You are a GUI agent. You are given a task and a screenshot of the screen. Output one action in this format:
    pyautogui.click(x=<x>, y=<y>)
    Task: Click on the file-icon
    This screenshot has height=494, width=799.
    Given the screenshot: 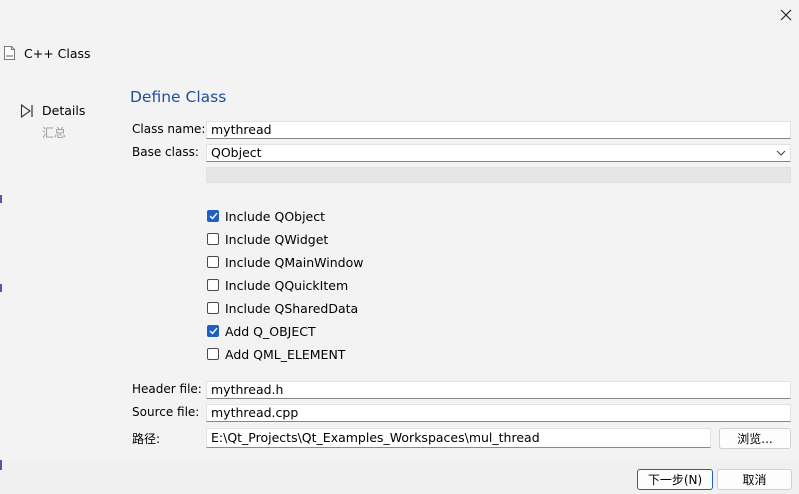 What is the action you would take?
    pyautogui.click(x=9, y=53)
    